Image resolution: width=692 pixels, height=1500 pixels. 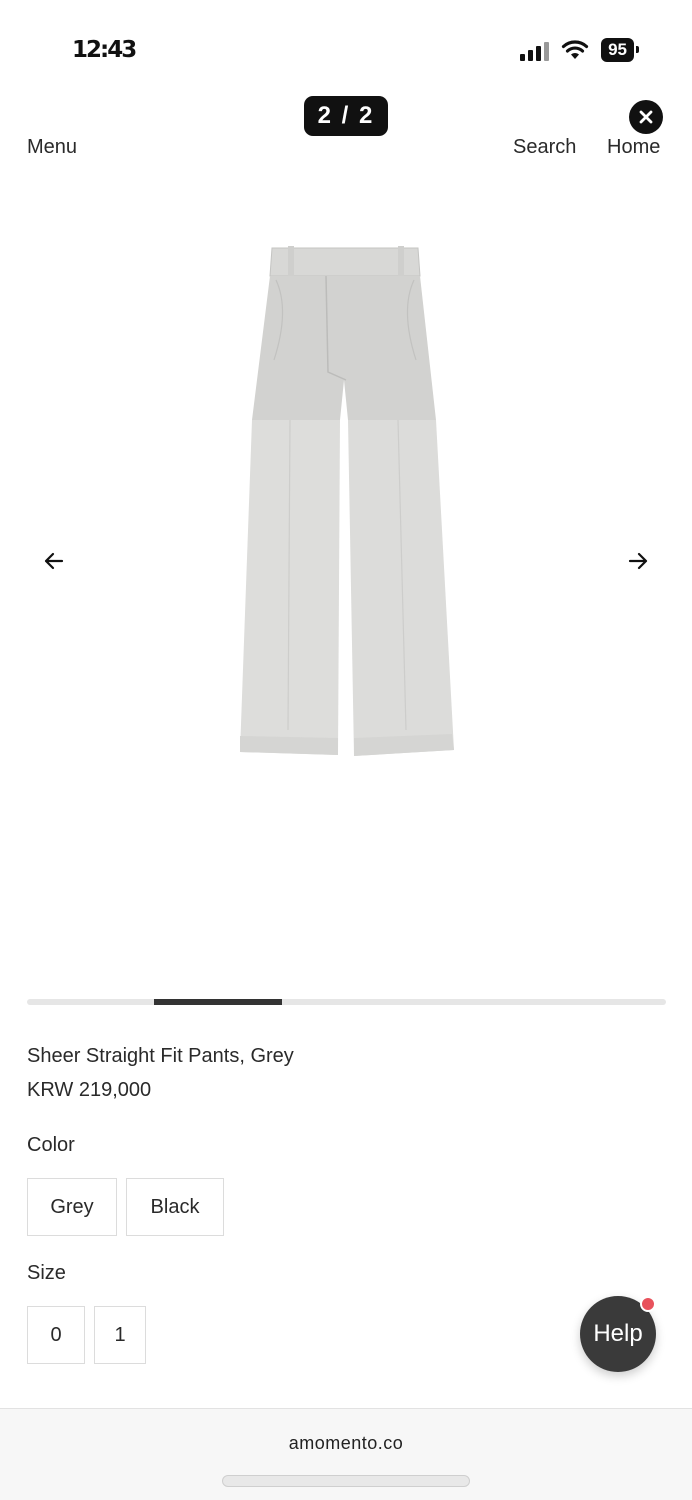 I want to click on size-option-1: 1, so click(x=120, y=1335).